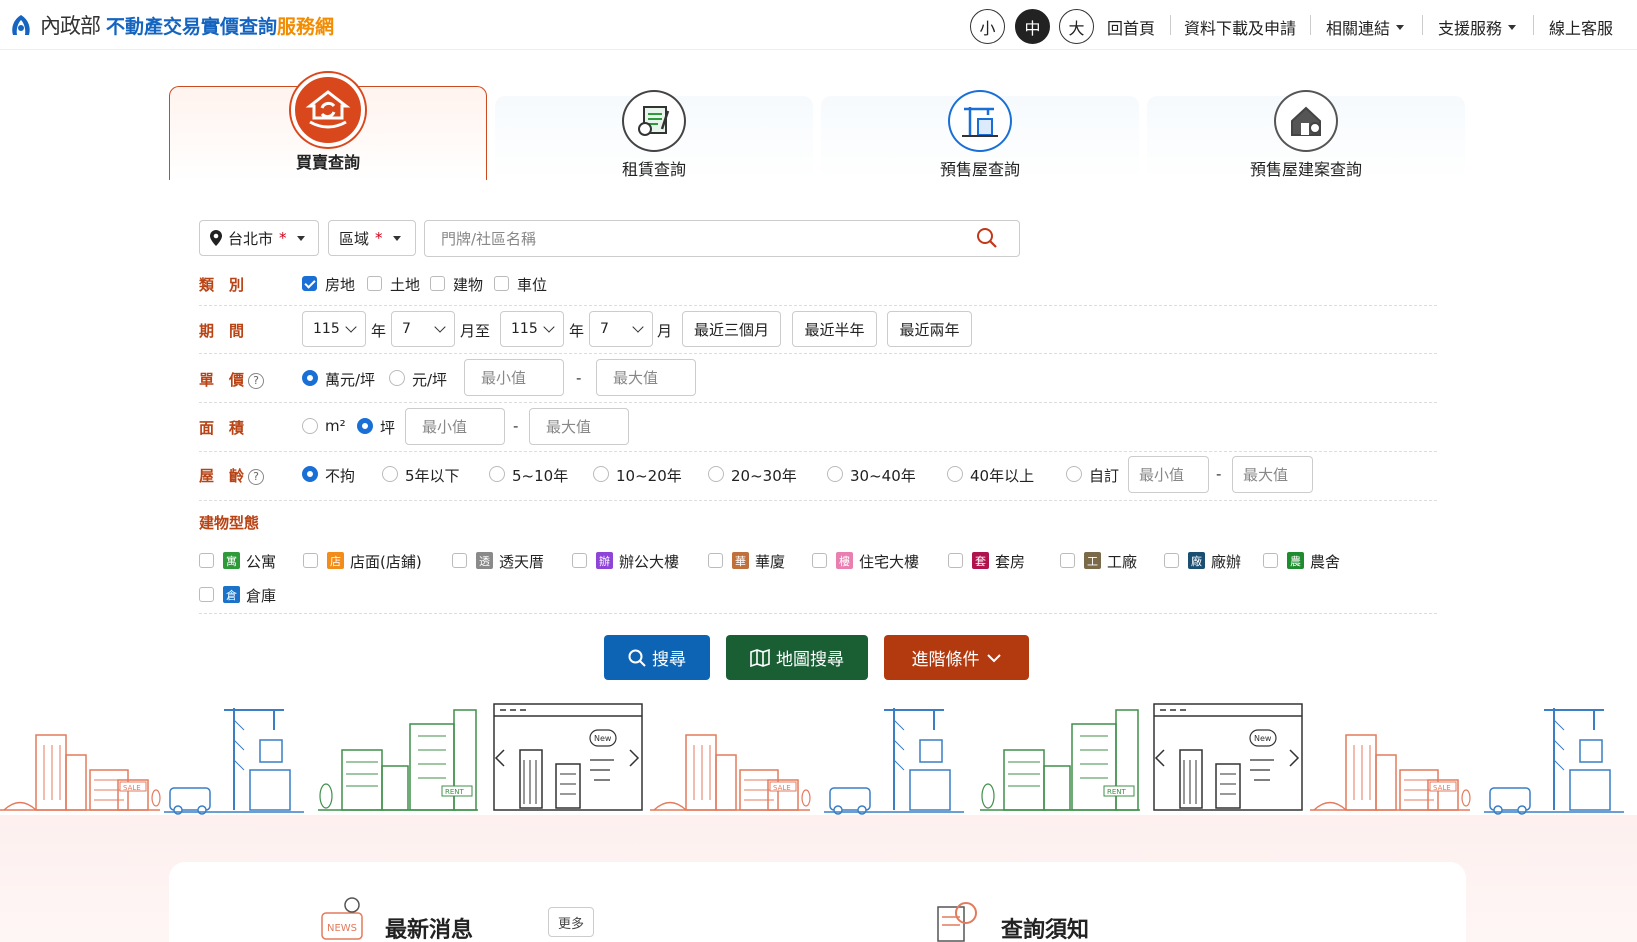 The image size is (1637, 942). I want to click on font-size-medium-button: 中, so click(1032, 26).